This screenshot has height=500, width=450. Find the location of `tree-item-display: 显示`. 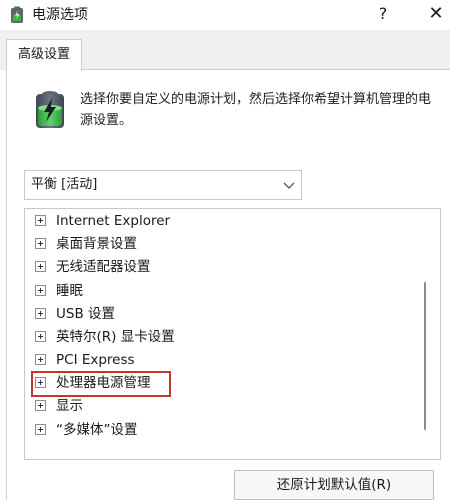

tree-item-display: 显示 is located at coordinates (59, 406).